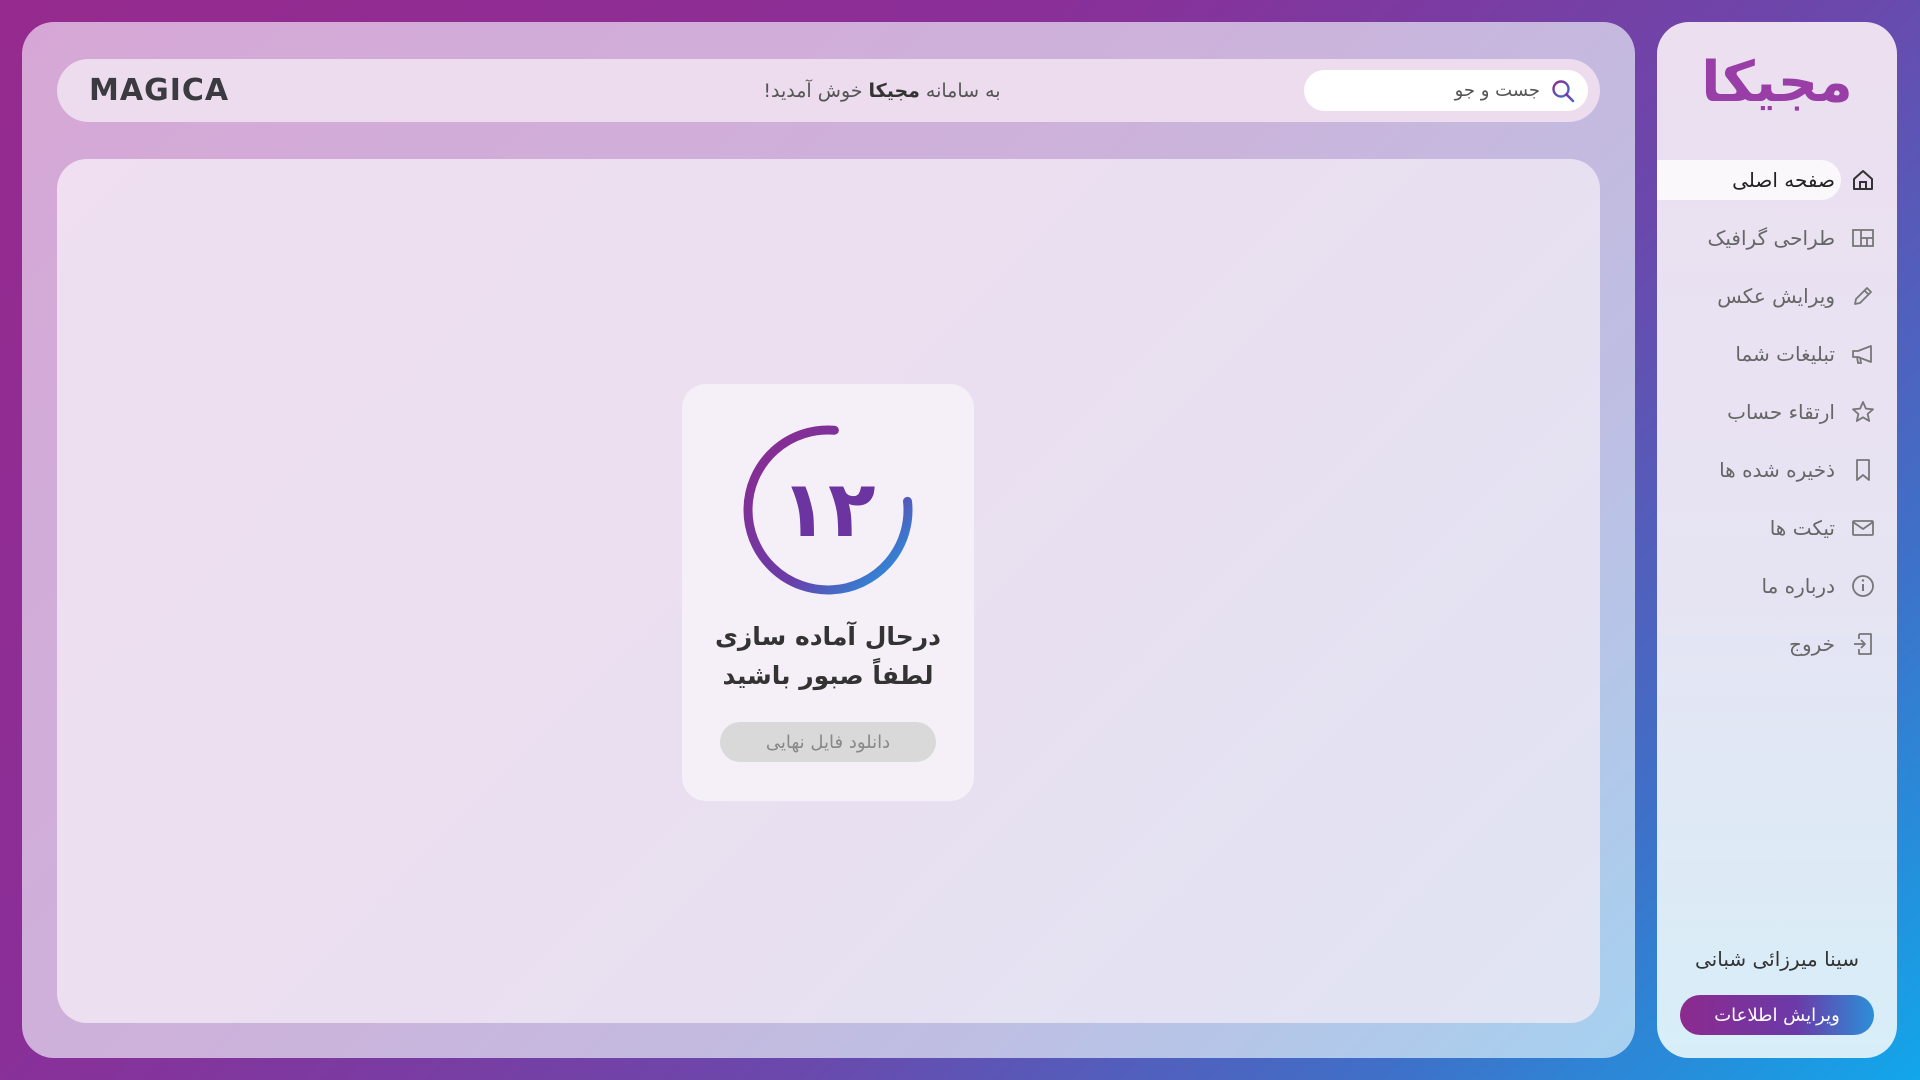 Image resolution: width=1920 pixels, height=1080 pixels. I want to click on sidebar-item-label: ویرایش عکس, so click(1776, 296).